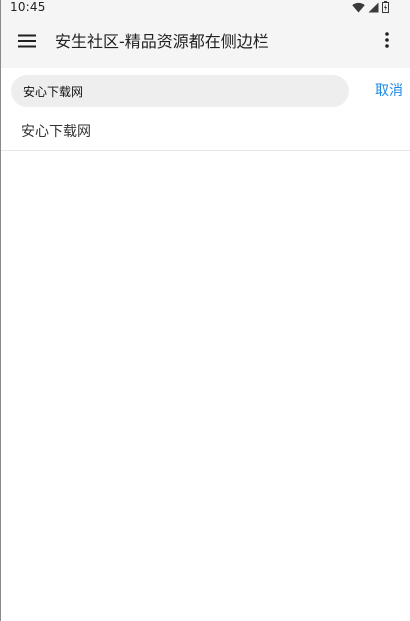 This screenshot has height=621, width=410. Describe the element at coordinates (389, 91) in the screenshot. I see `cancel-button: 取消` at that location.